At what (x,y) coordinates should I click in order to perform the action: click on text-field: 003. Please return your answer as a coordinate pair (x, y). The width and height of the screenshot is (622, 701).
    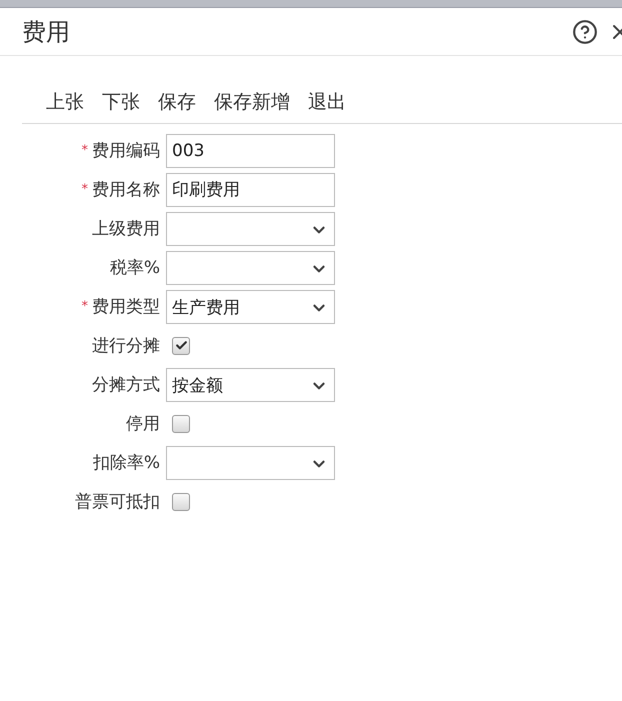
    Looking at the image, I should click on (250, 151).